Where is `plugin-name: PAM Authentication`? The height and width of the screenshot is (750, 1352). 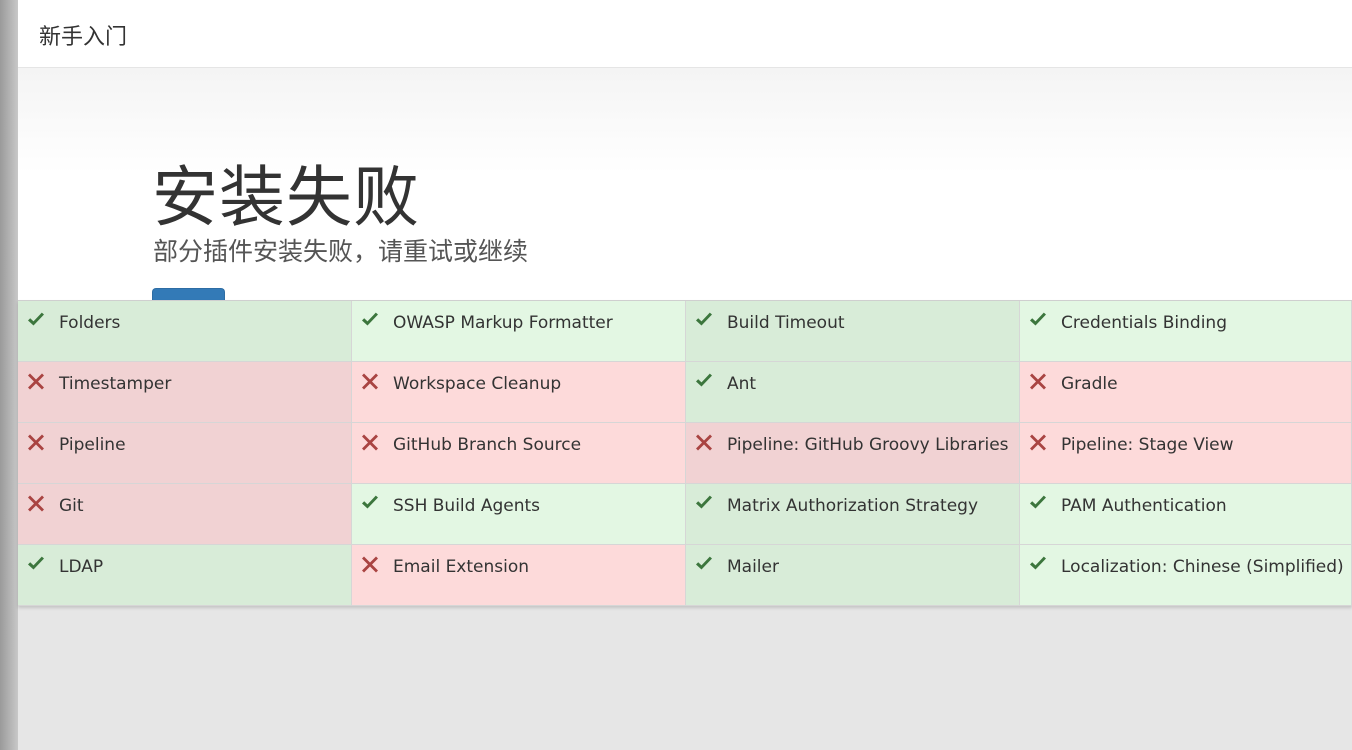
plugin-name: PAM Authentication is located at coordinates (1144, 506).